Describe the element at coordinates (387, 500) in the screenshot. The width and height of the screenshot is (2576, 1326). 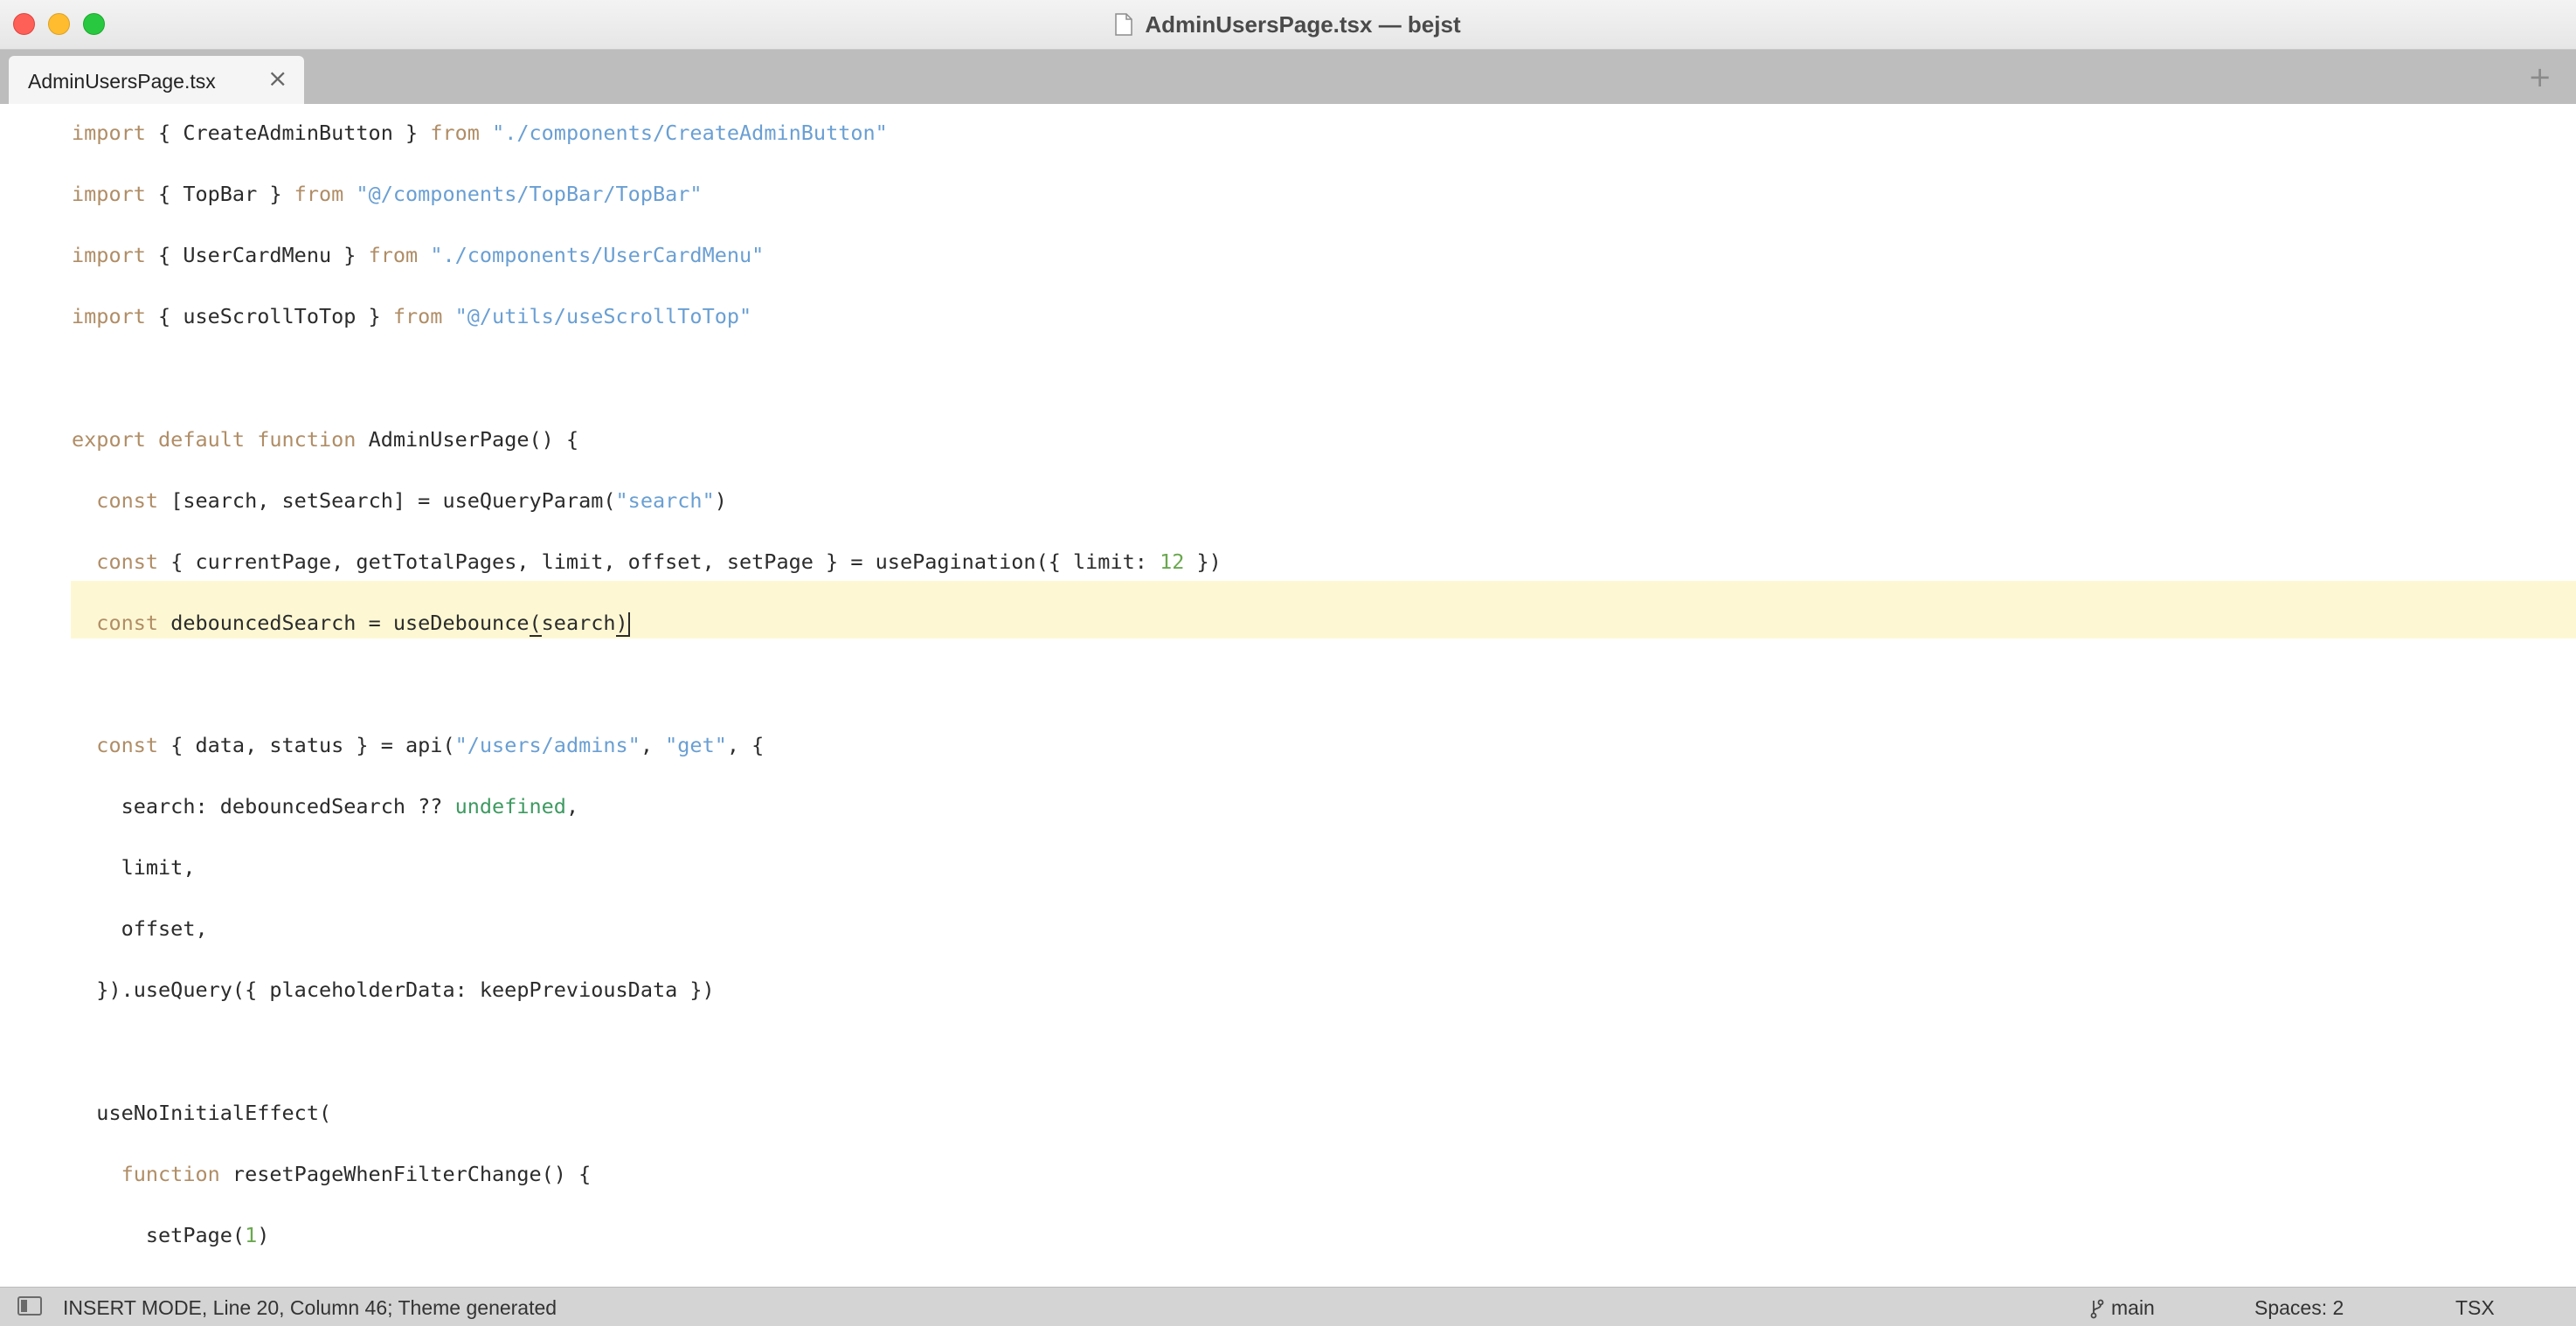
I see `code-token: [search, setSearch] = useQueryParam(` at that location.